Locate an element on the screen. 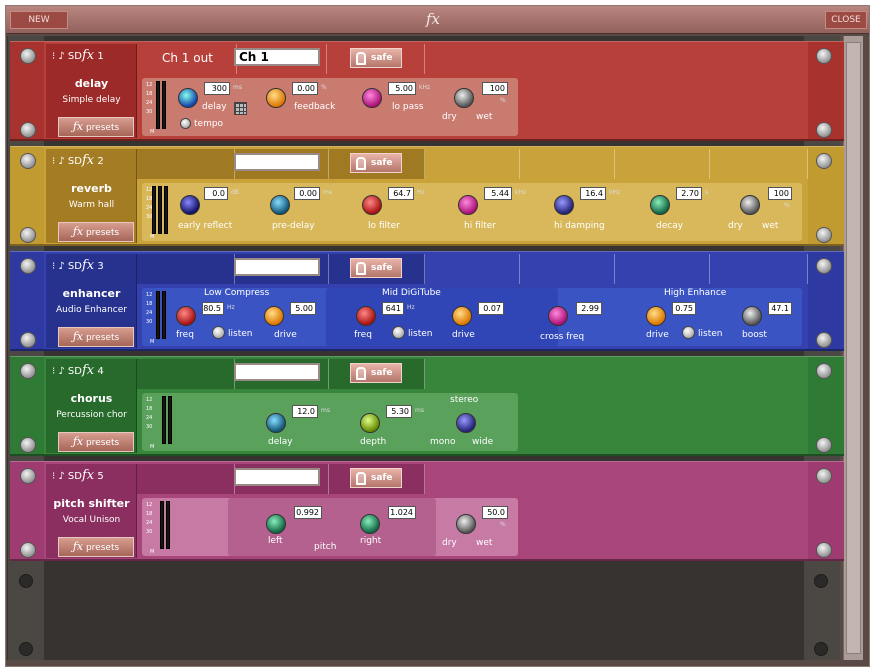 The width and height of the screenshot is (873, 670). low-listen-label: listen is located at coordinates (240, 334).